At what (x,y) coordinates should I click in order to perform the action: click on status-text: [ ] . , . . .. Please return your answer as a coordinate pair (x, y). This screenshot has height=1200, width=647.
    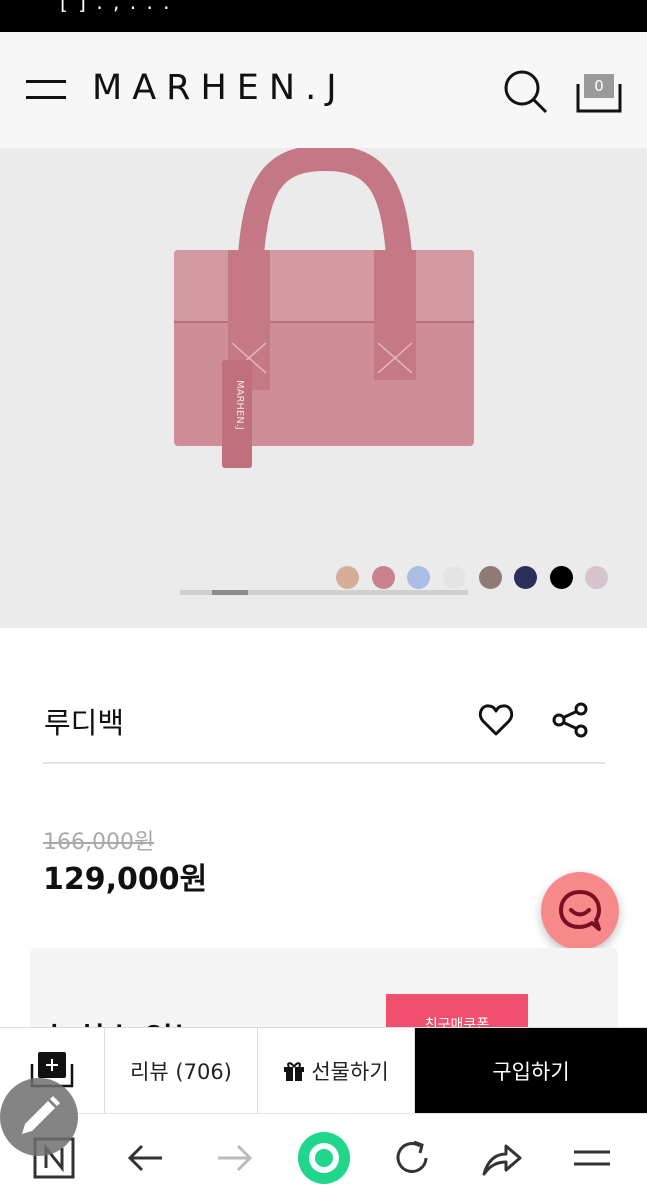
    Looking at the image, I should click on (116, 7).